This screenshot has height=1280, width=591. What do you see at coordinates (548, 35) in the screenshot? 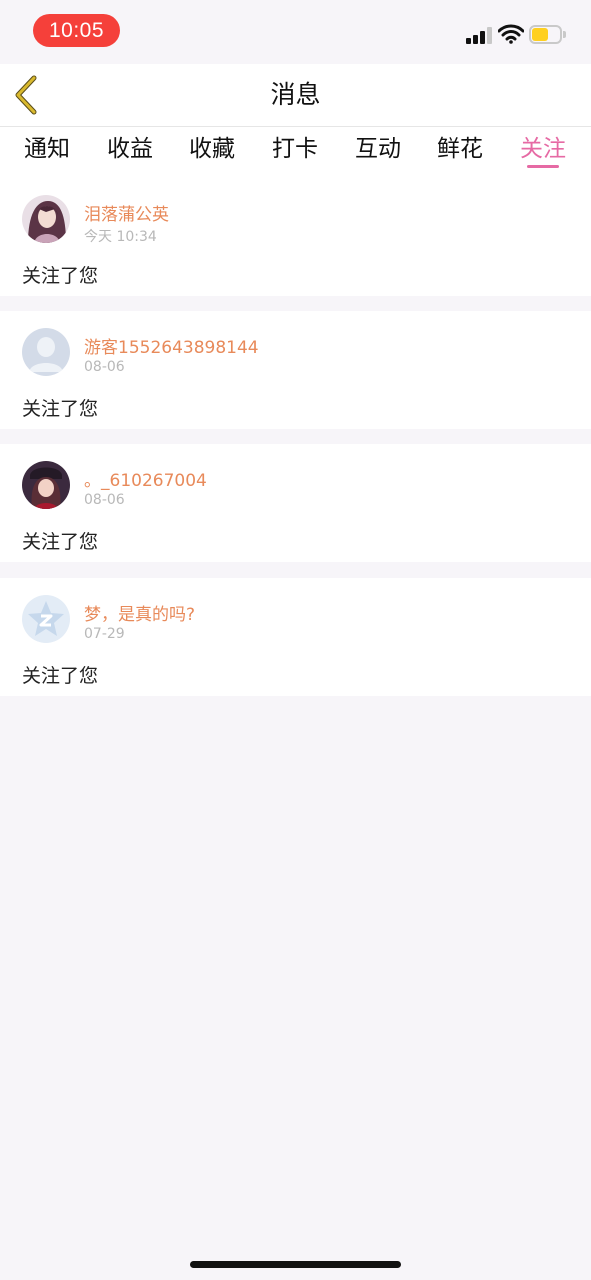
I see `battery-icon` at bounding box center [548, 35].